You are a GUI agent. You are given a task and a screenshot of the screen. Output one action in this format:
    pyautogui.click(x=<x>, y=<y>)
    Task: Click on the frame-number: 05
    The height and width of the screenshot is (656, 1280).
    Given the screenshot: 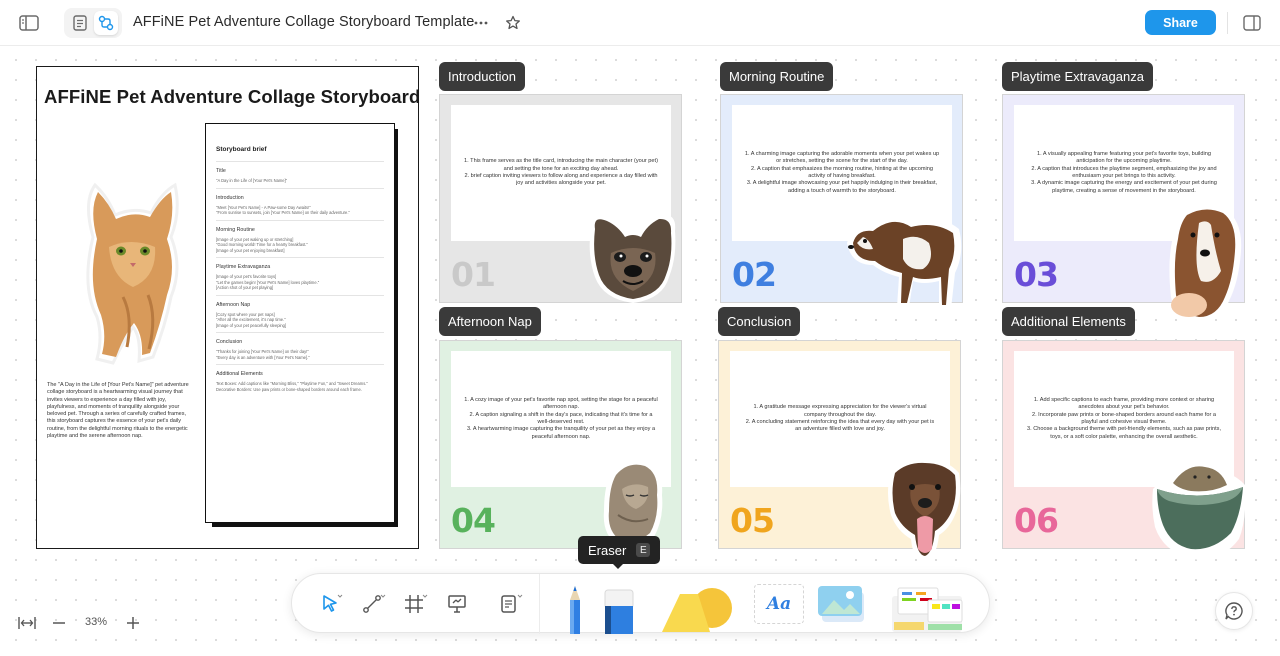 What is the action you would take?
    pyautogui.click(x=752, y=520)
    